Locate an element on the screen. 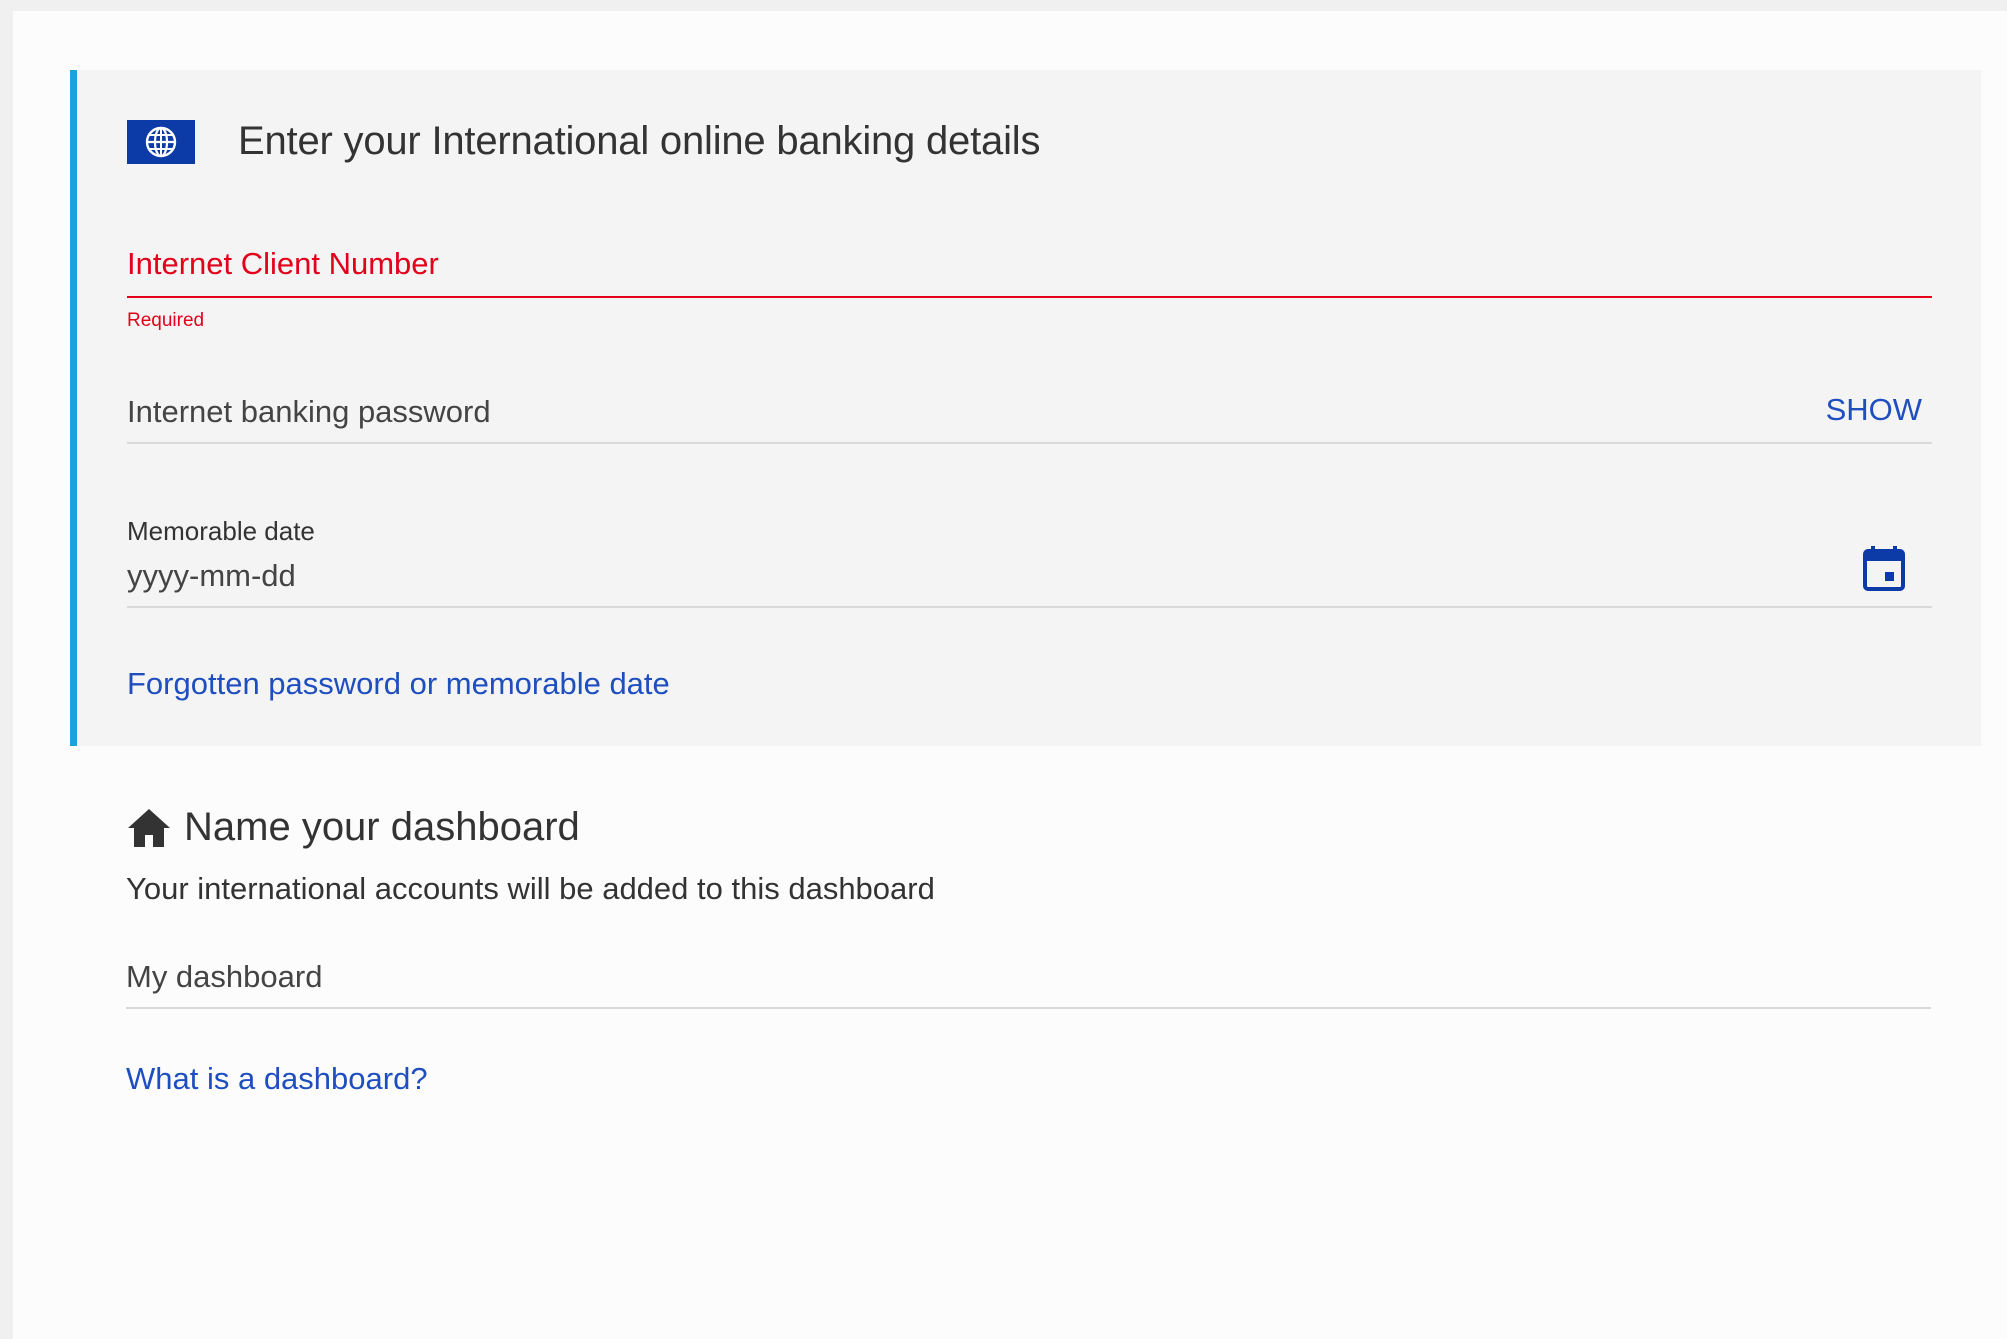 This screenshot has width=2007, height=1339. memorable-date-field: Memorable date yyyy-mm-dd is located at coordinates (1029, 571).